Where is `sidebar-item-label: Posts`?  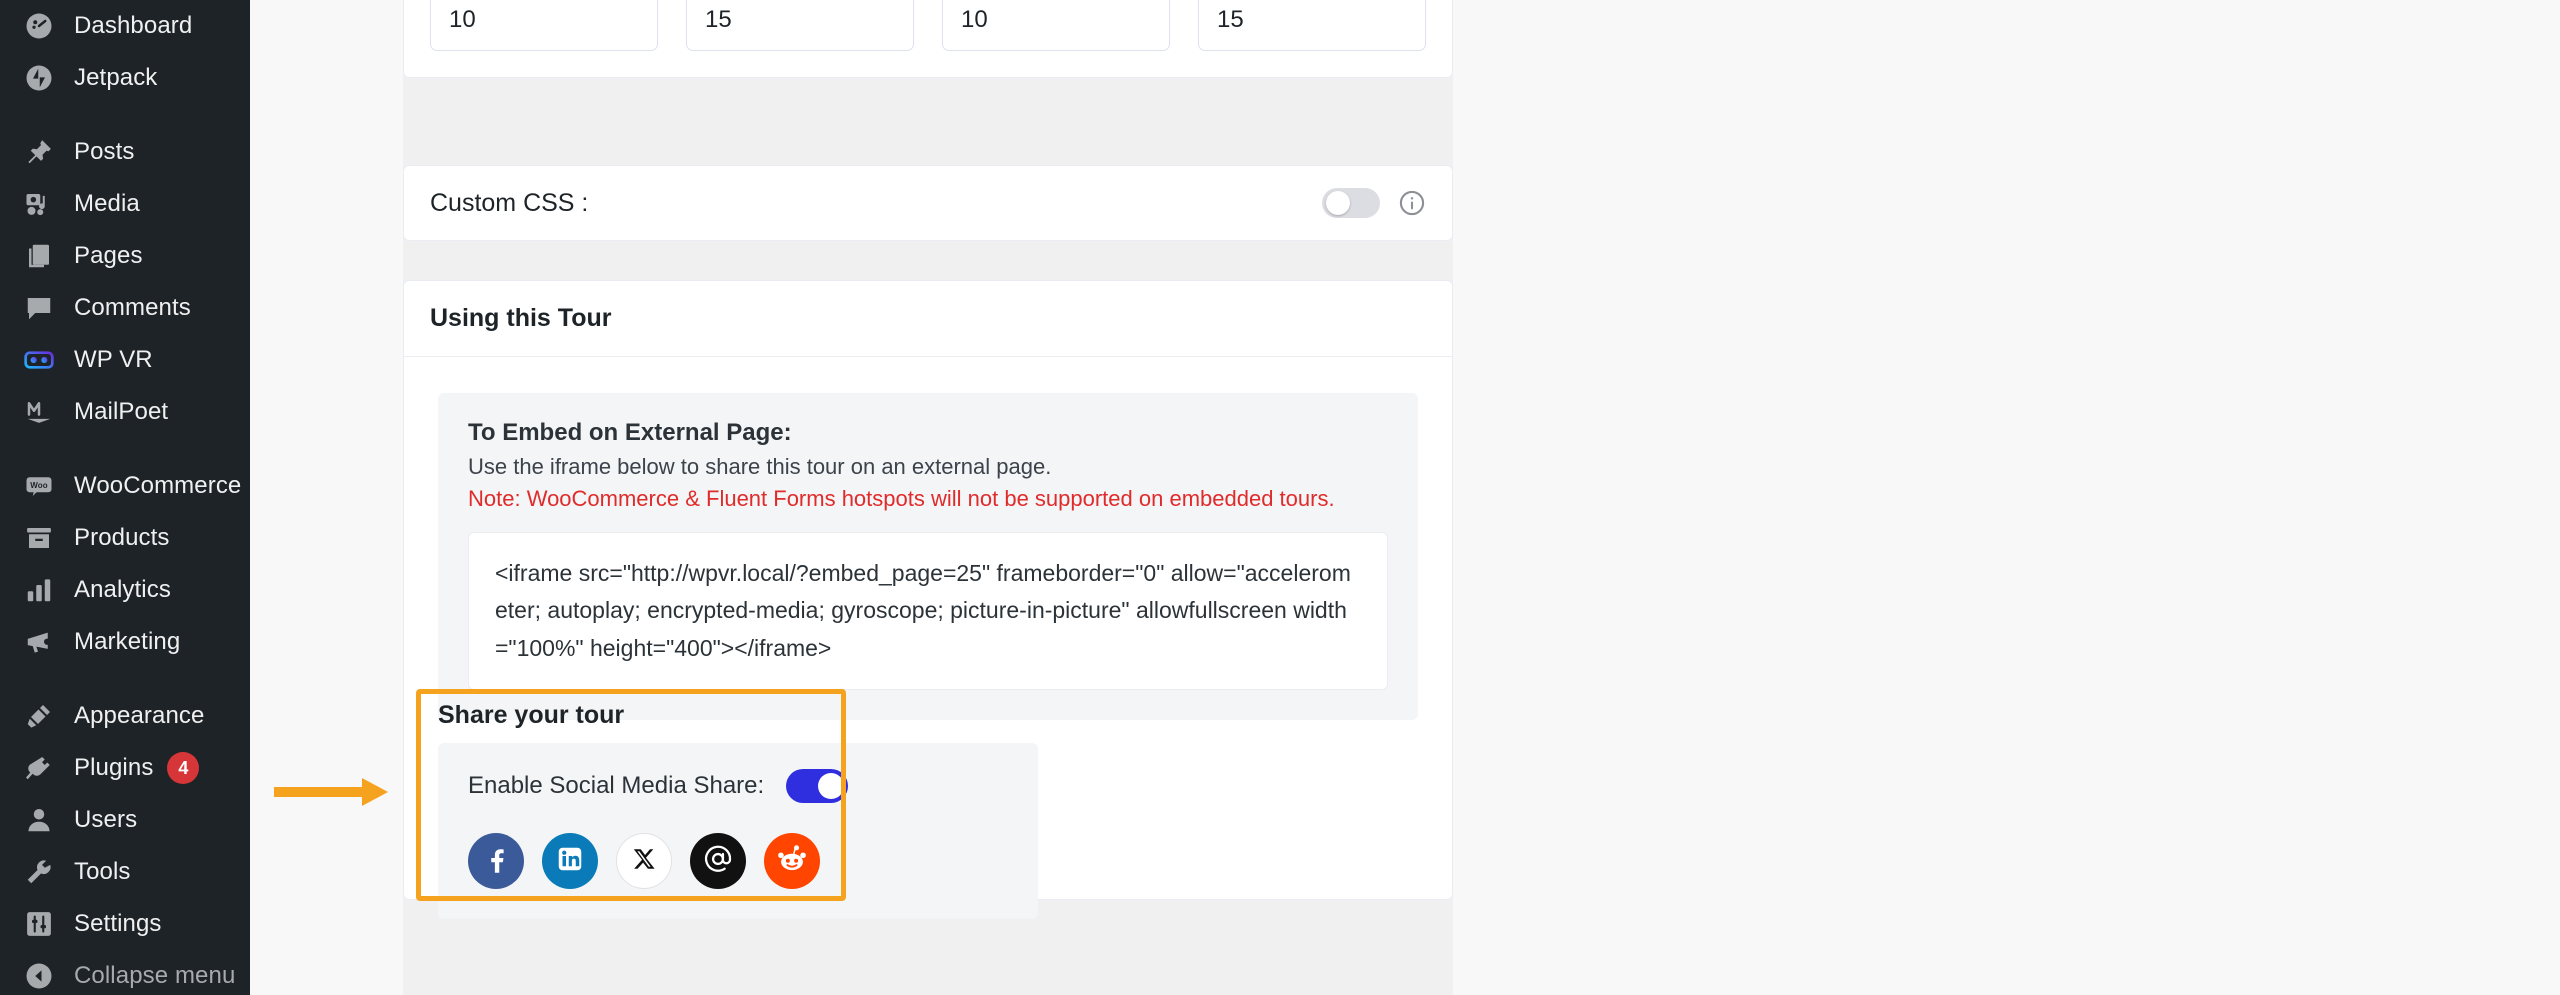
sidebar-item-label: Posts is located at coordinates (104, 151).